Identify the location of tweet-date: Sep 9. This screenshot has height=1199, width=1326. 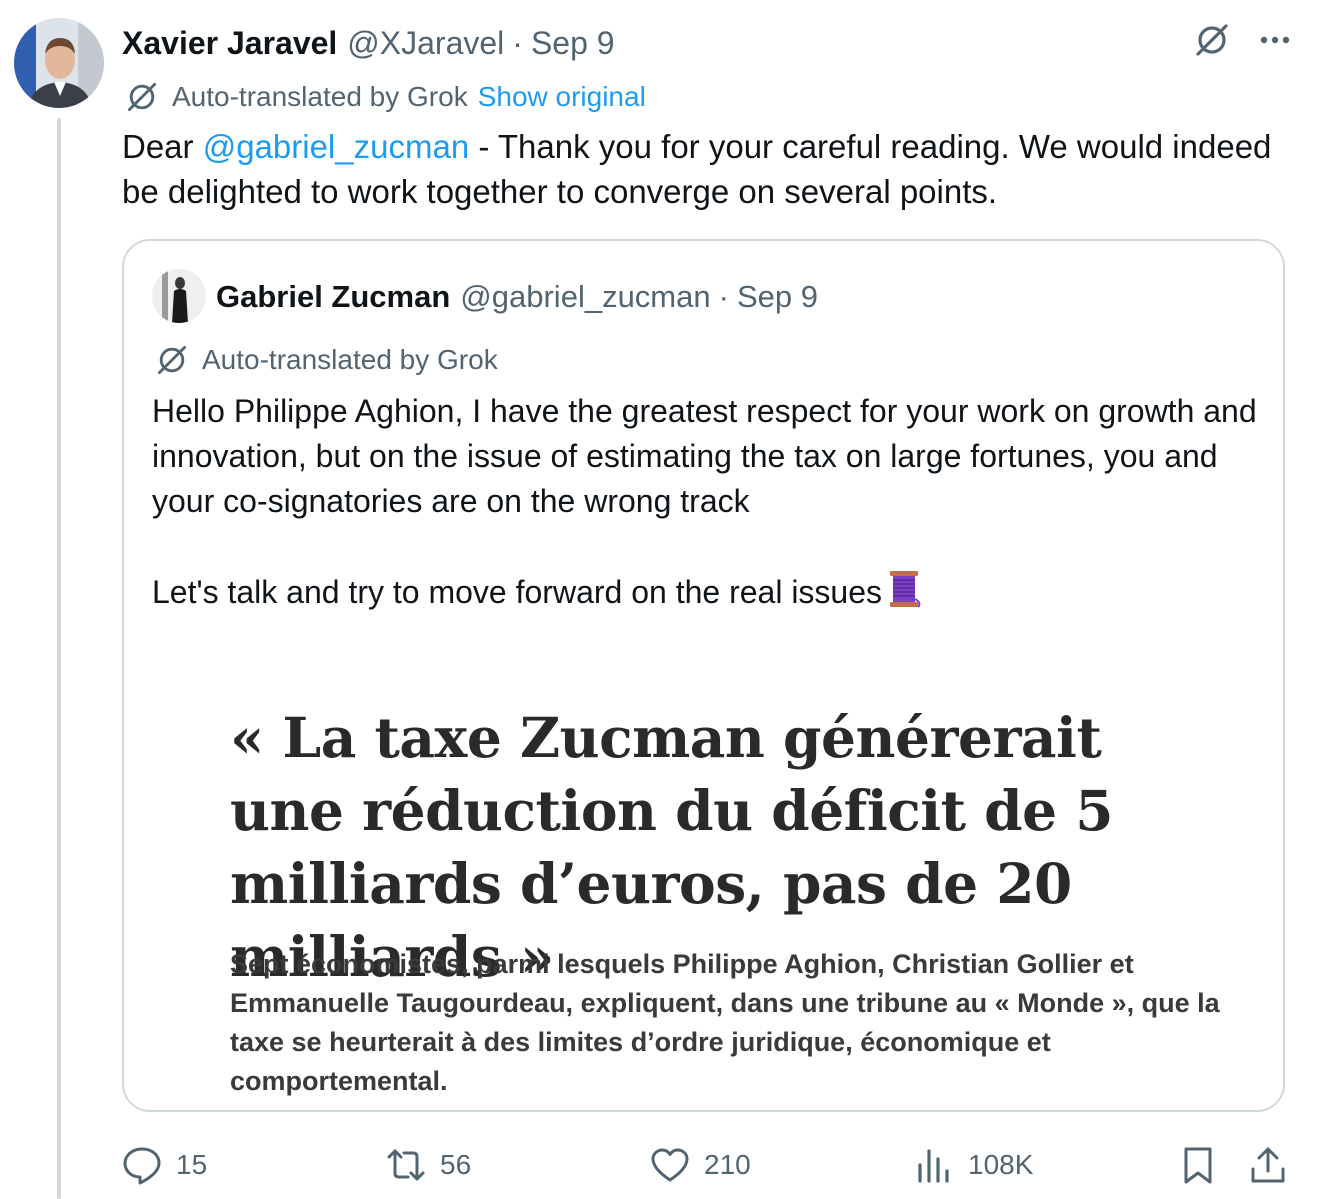
(573, 43).